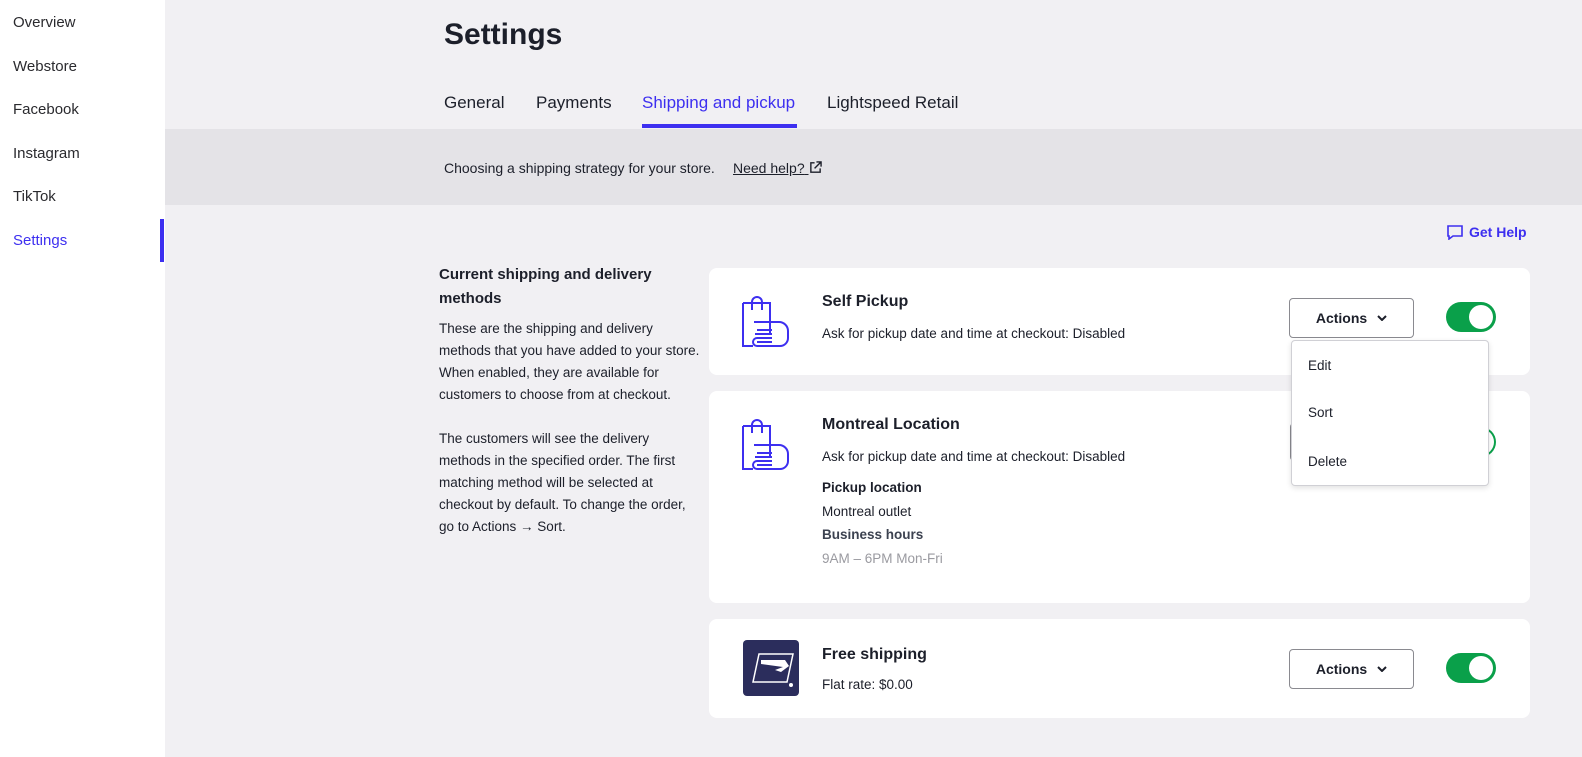 The width and height of the screenshot is (1582, 757). What do you see at coordinates (46, 153) in the screenshot?
I see `sidebar-item-instagram: Instagram` at bounding box center [46, 153].